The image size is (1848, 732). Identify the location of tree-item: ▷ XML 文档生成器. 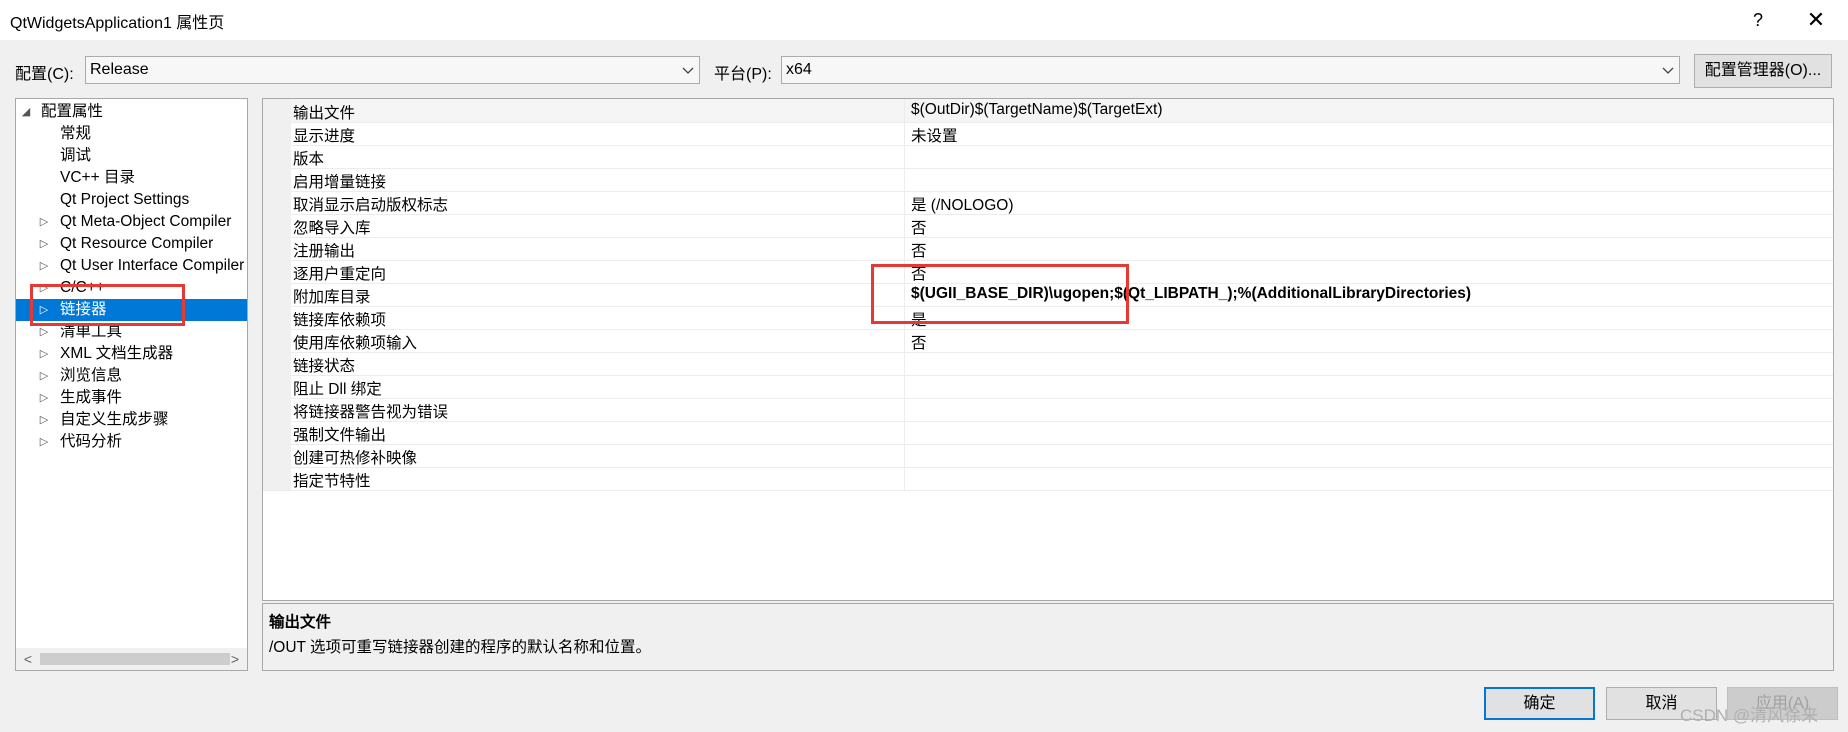
(131, 354).